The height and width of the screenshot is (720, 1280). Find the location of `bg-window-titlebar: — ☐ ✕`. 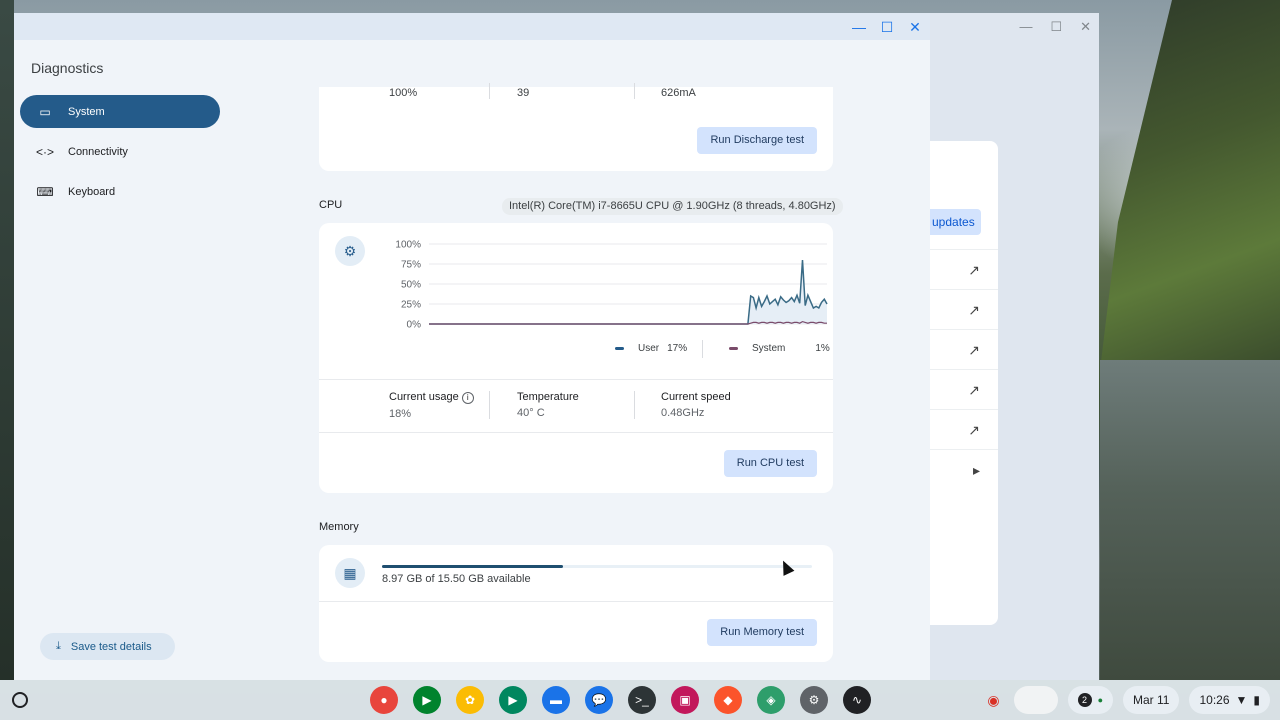

bg-window-titlebar: — ☐ ✕ is located at coordinates (1014, 26).